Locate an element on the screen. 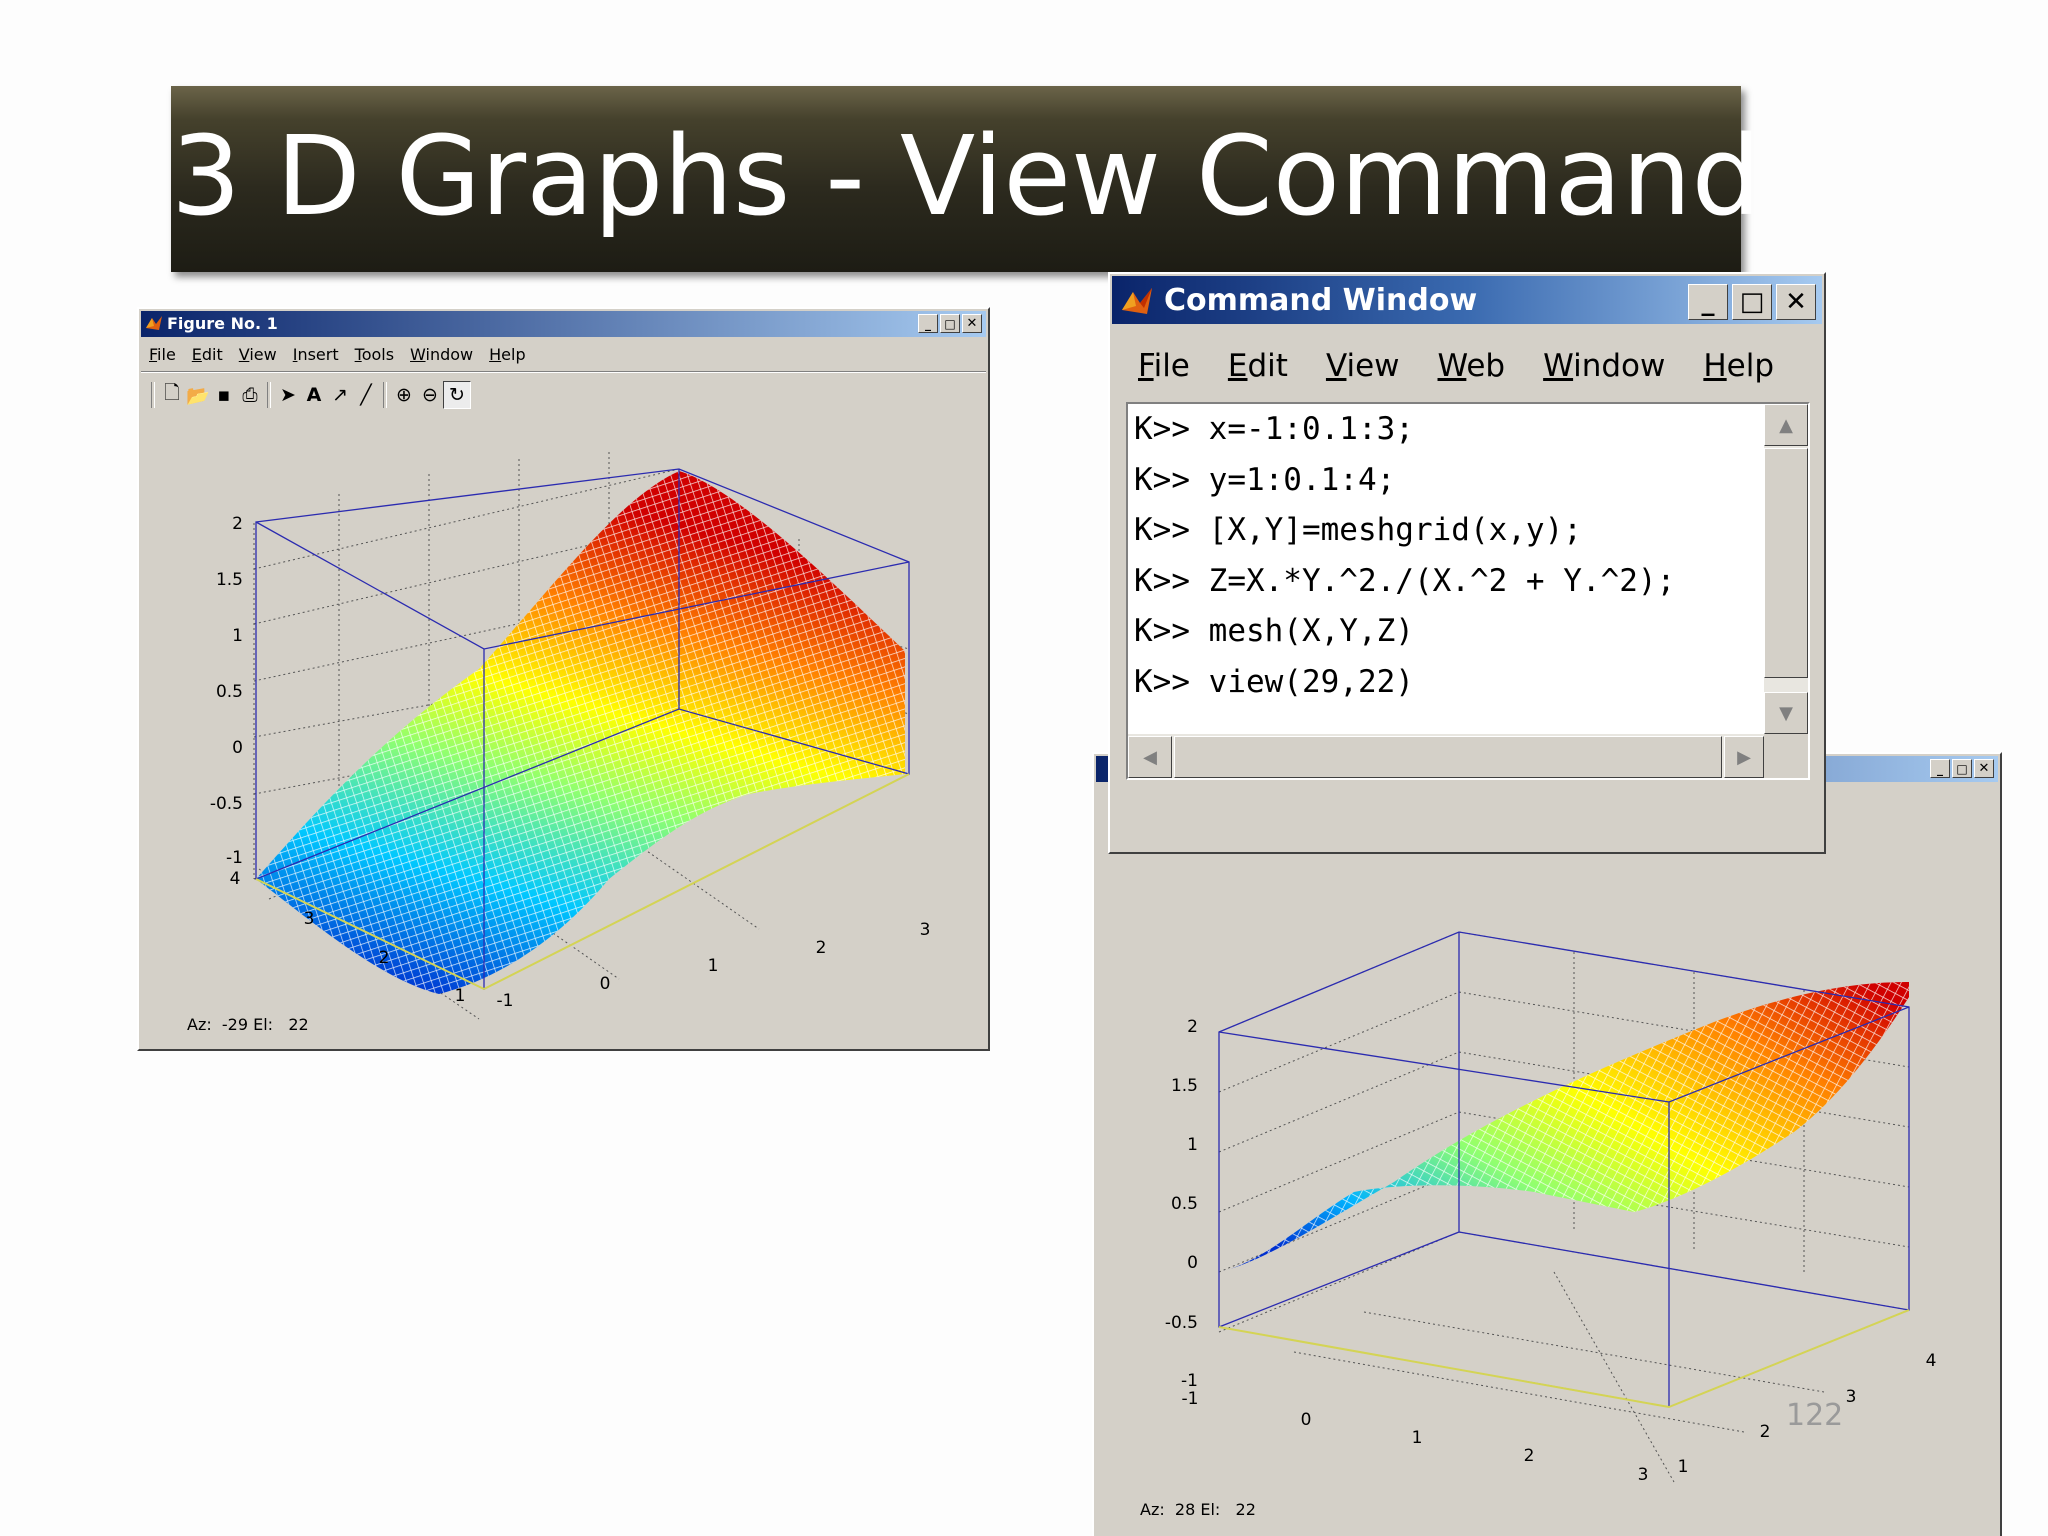  zoom-in-icon: ⊕ is located at coordinates (404, 395).